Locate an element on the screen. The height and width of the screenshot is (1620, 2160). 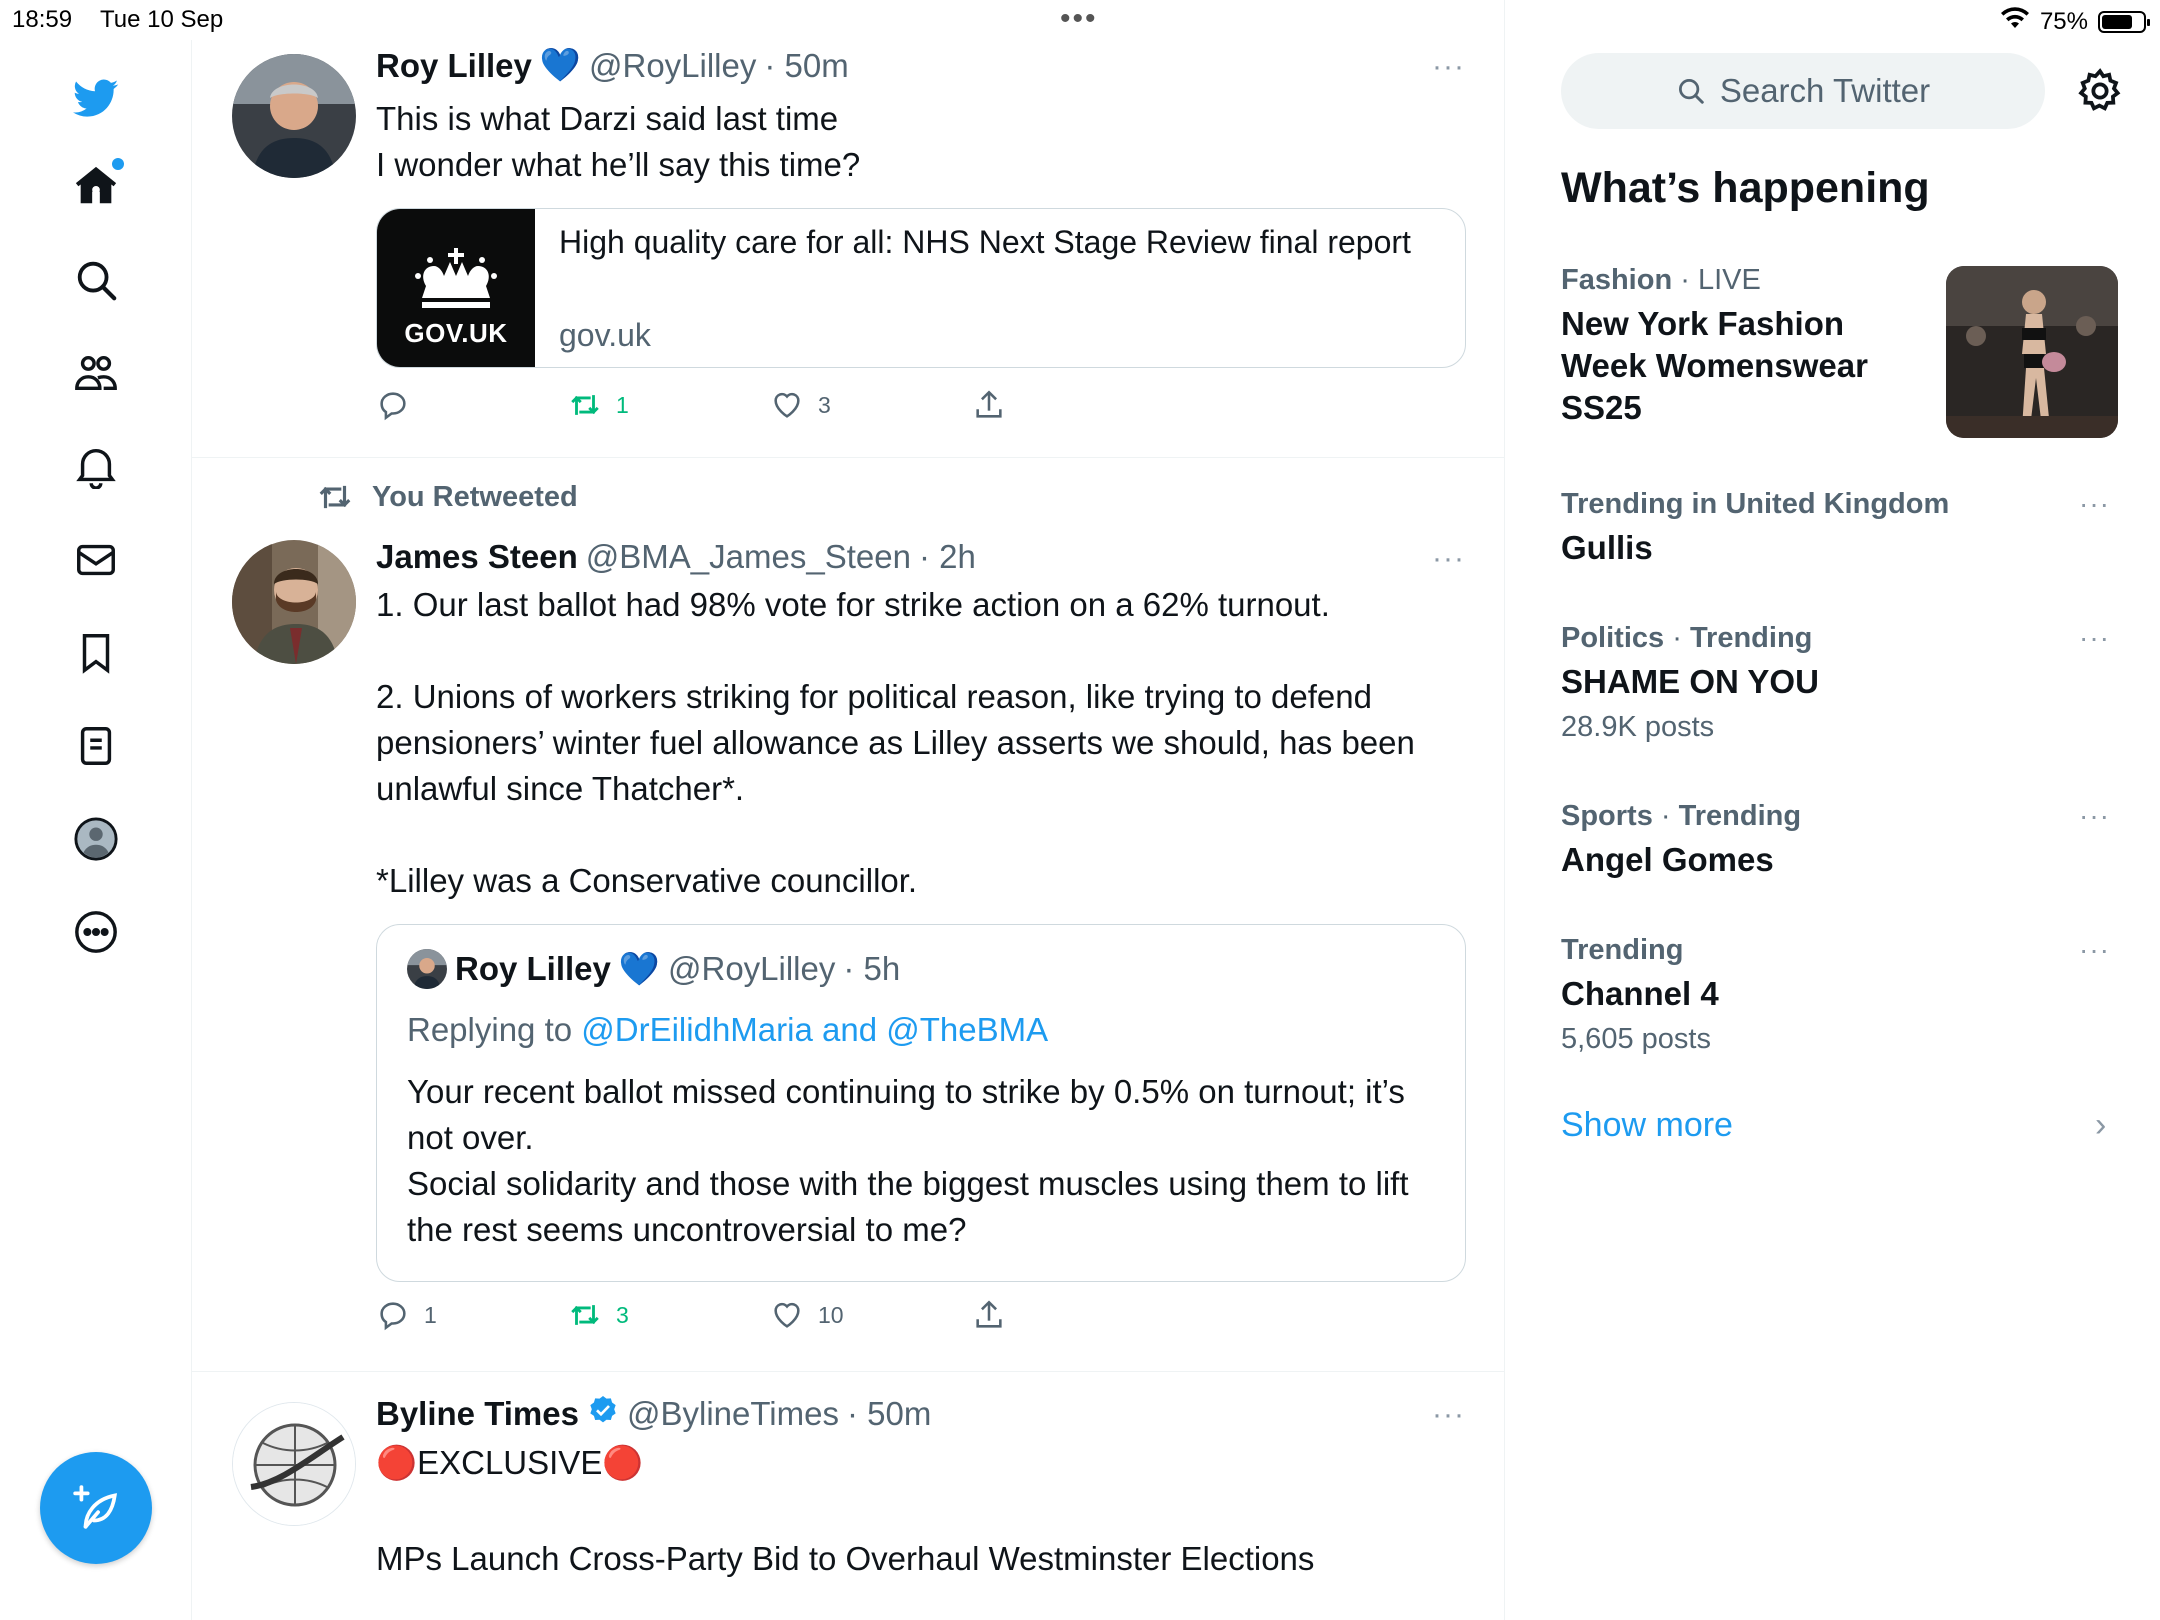
bookmarks-icon is located at coordinates (96, 653).